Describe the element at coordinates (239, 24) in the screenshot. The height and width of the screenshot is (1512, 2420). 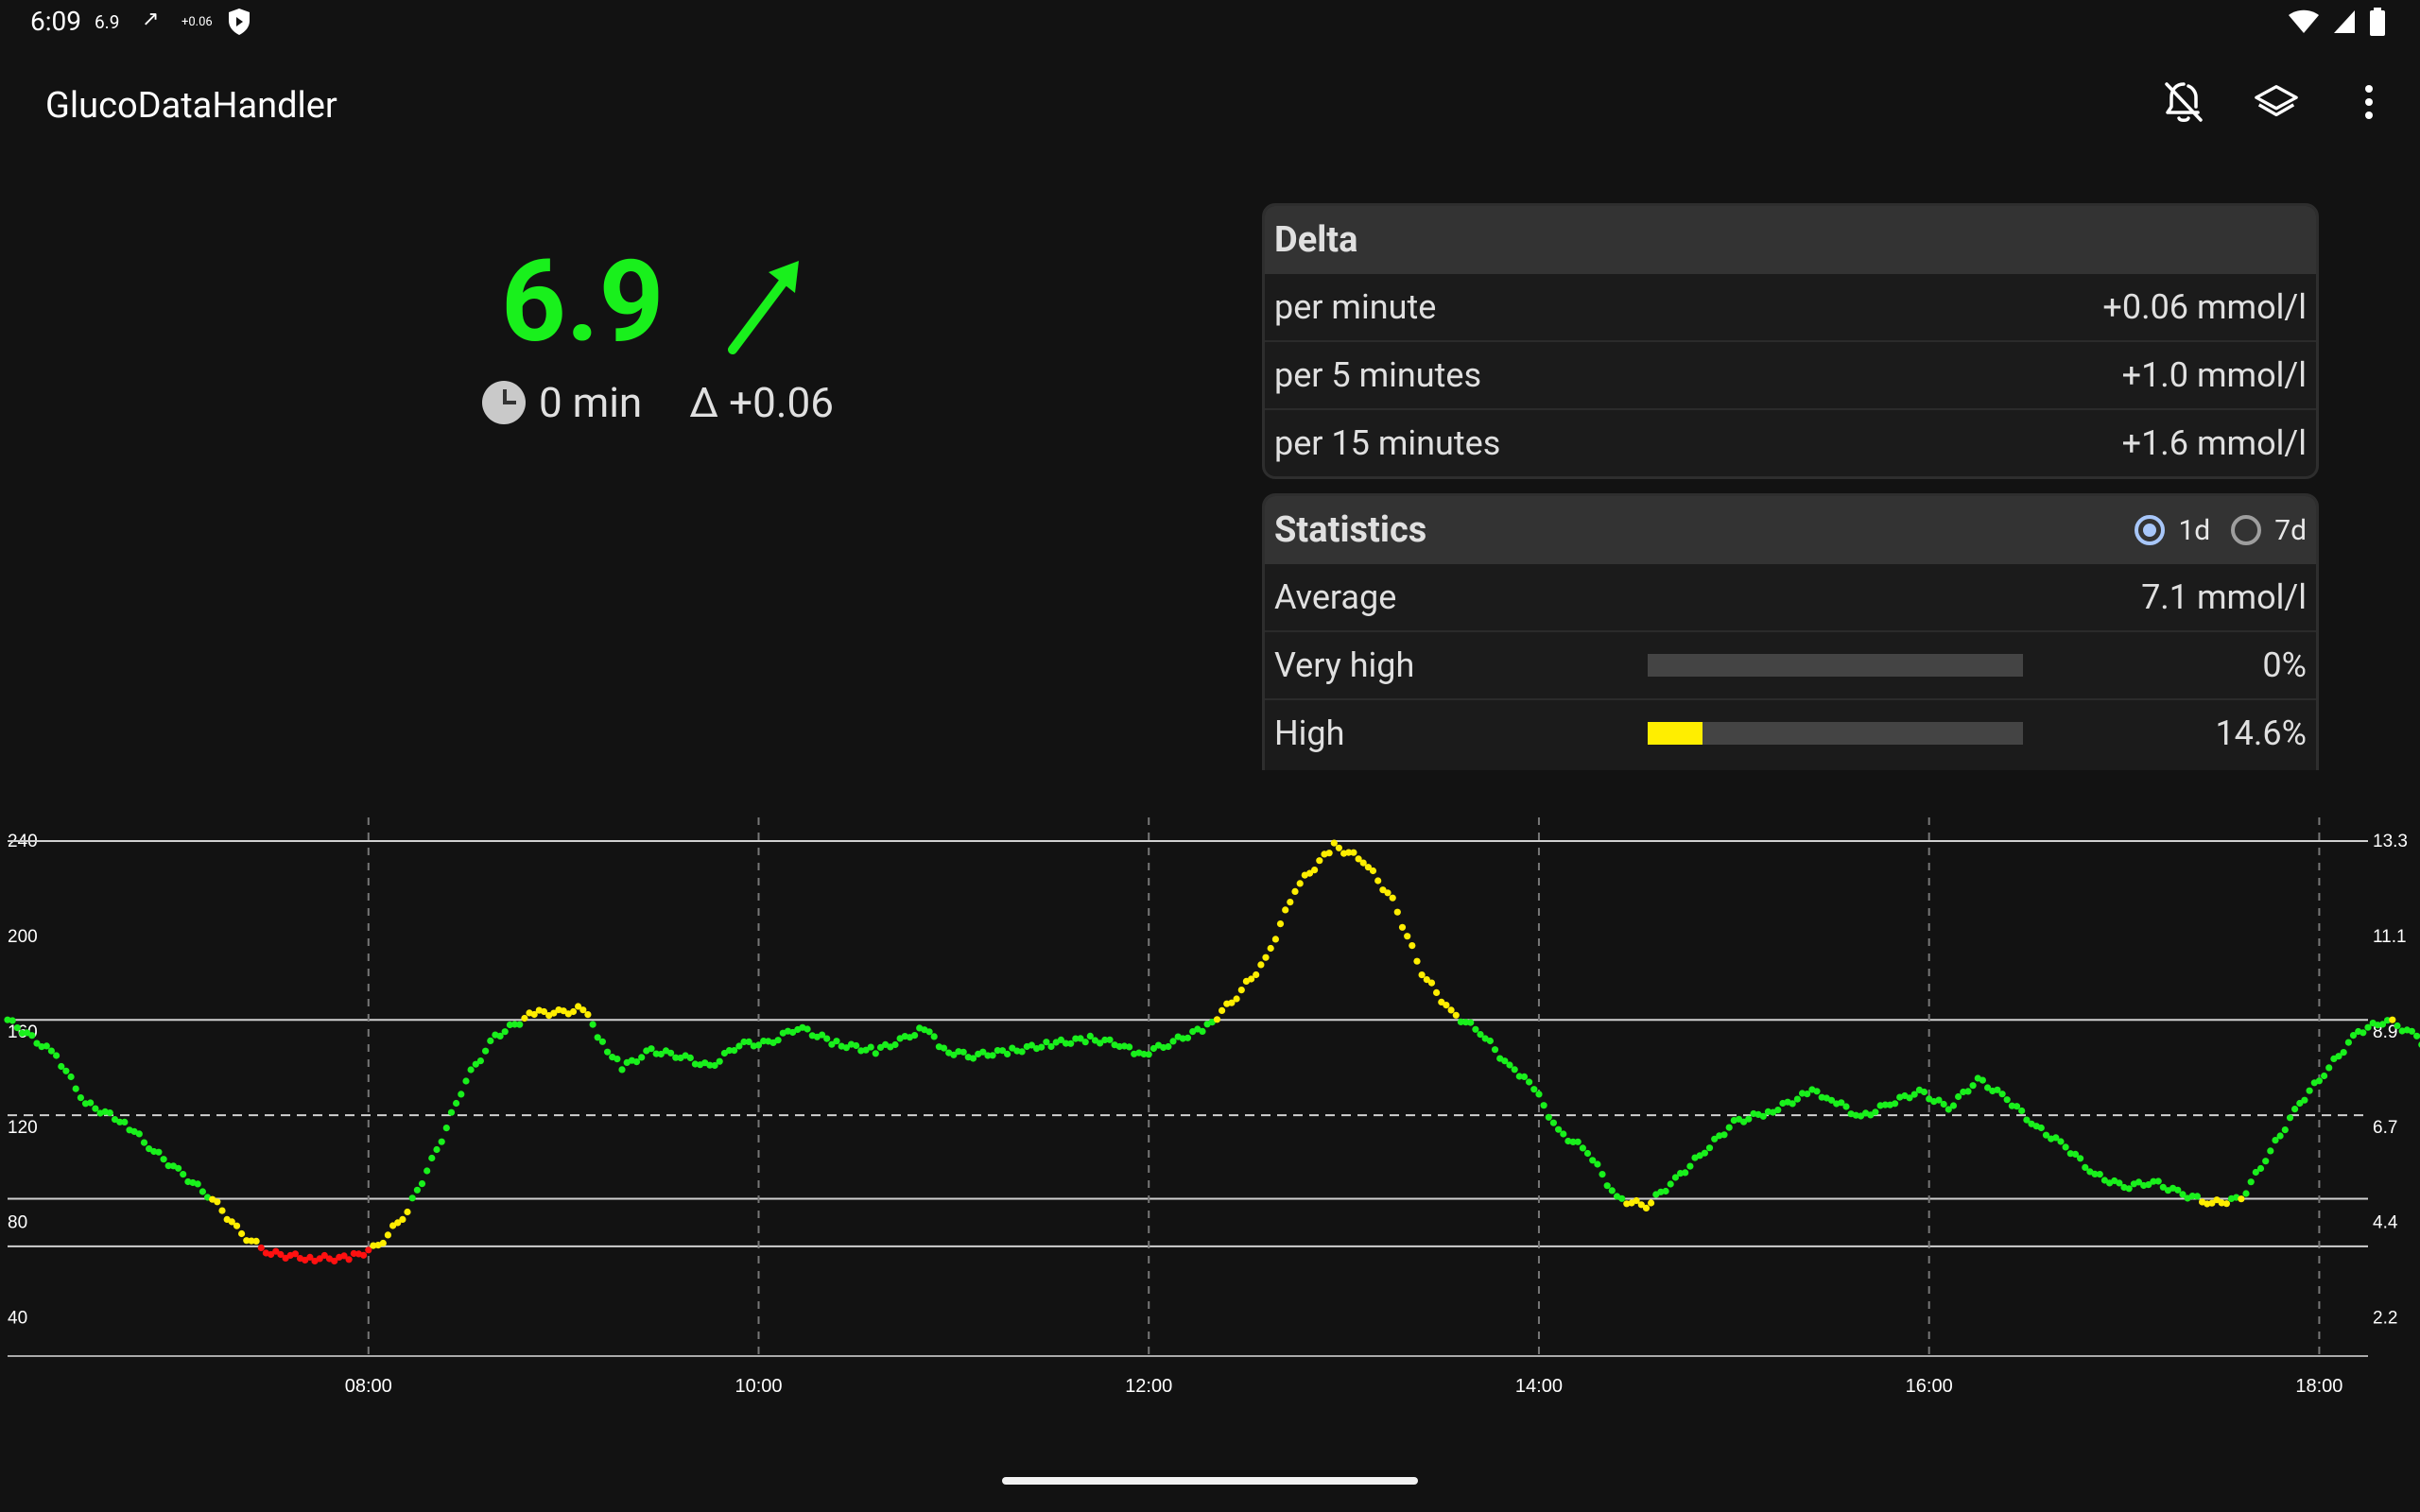
I see `shield-icon` at that location.